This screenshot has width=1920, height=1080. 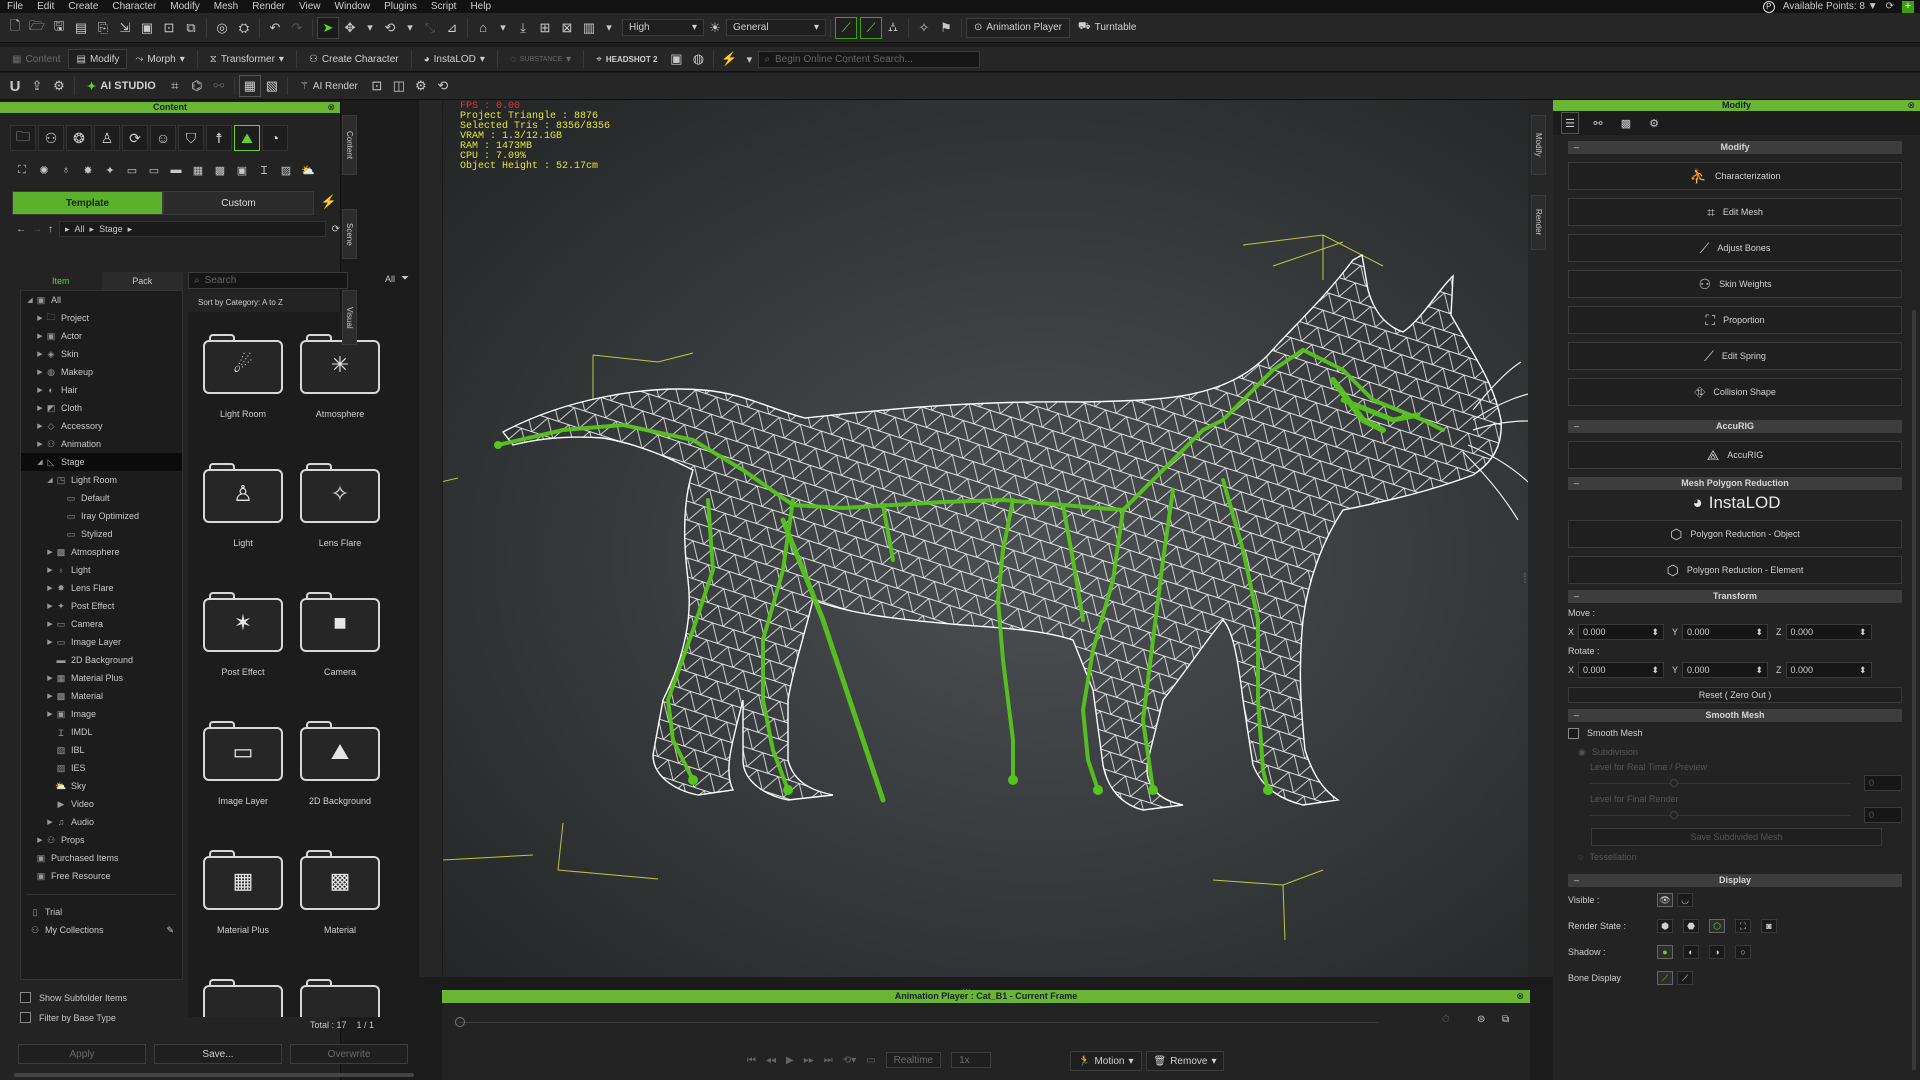 What do you see at coordinates (101, 408) in the screenshot?
I see `tree-item-cloth: ▶ ◩ Cloth` at bounding box center [101, 408].